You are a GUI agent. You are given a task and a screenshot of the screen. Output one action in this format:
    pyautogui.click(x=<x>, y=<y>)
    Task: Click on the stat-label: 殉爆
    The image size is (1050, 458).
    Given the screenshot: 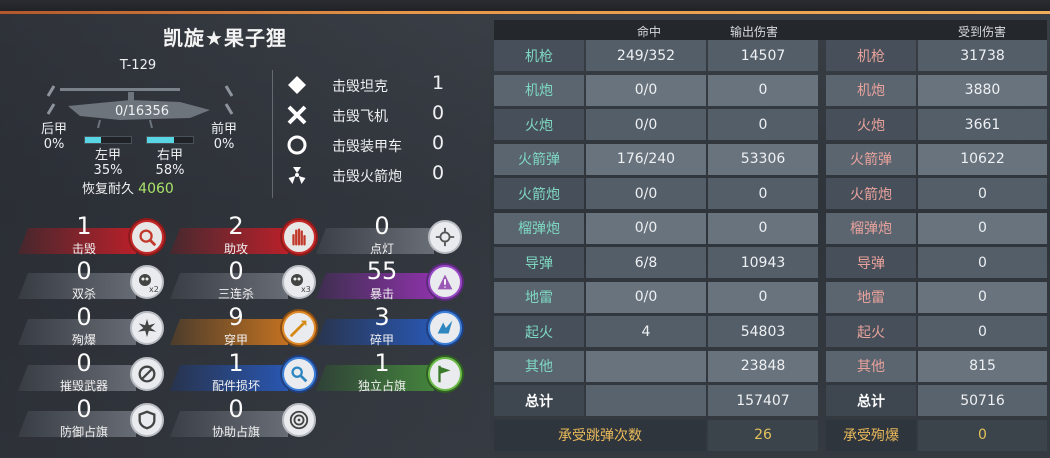 What is the action you would take?
    pyautogui.click(x=83, y=340)
    